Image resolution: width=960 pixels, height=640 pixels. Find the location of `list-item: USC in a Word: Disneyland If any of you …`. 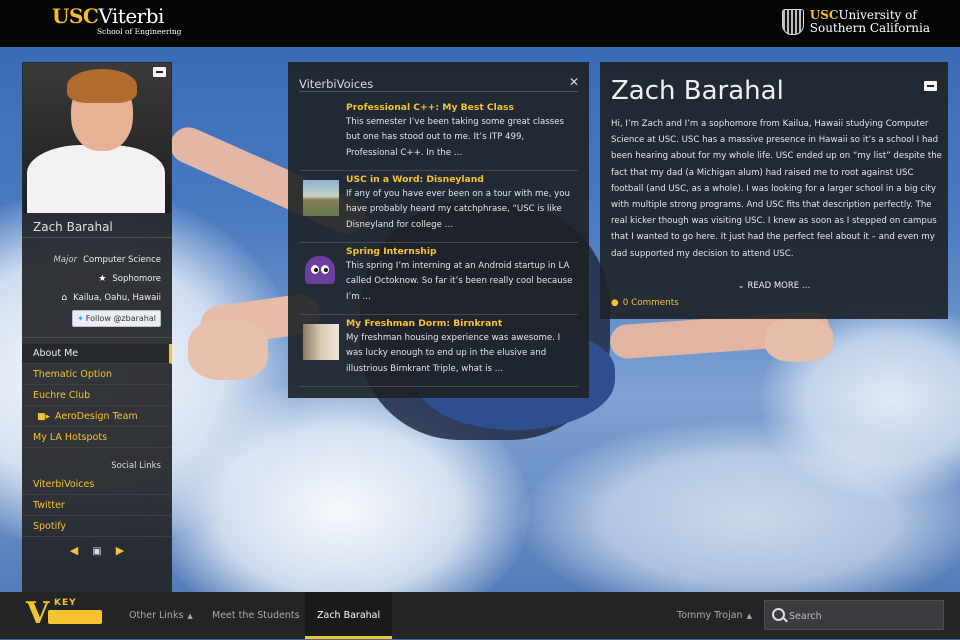

list-item: USC in a Word: Disneyland If any of you … is located at coordinates (438, 207).